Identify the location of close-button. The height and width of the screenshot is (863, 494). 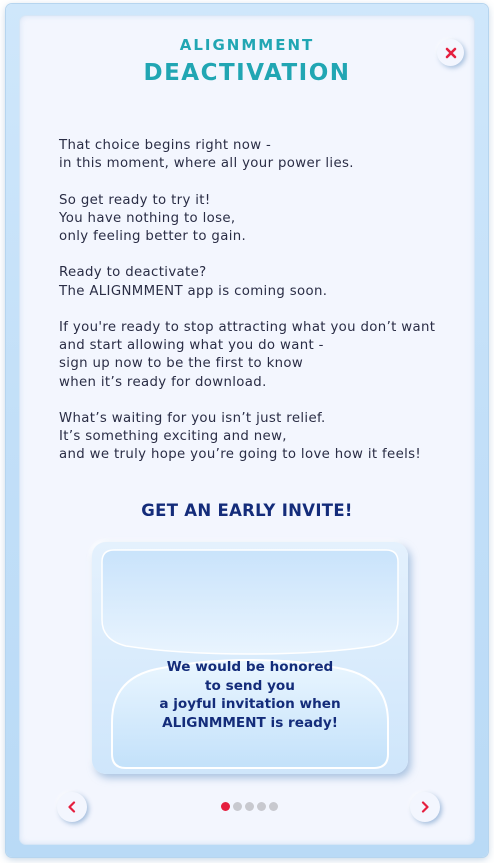
(450, 52).